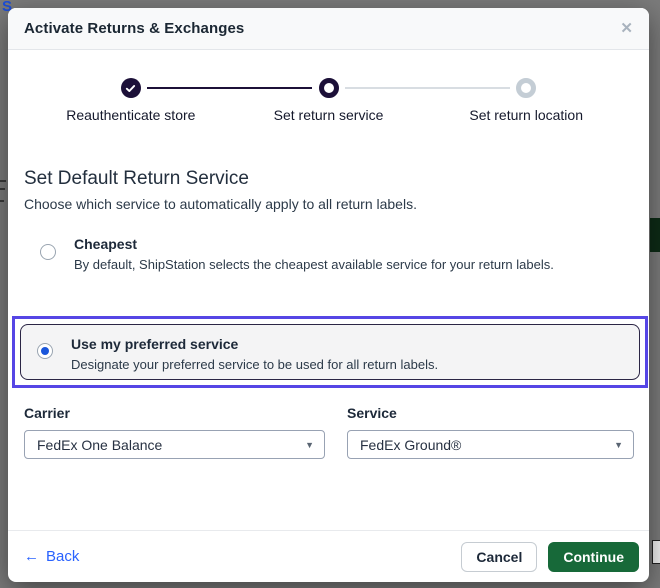 This screenshot has width=660, height=588. Describe the element at coordinates (31, 556) in the screenshot. I see `back-arrow-icon: ←` at that location.